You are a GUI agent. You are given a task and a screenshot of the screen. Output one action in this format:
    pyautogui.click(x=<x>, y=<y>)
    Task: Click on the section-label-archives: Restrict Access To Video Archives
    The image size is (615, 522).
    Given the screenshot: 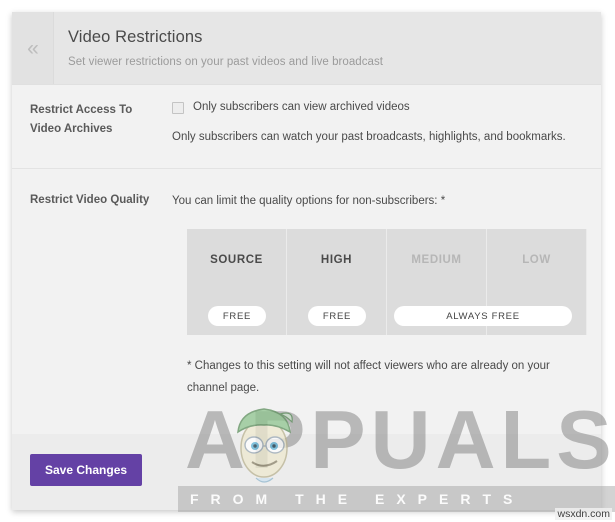 What is the action you would take?
    pyautogui.click(x=81, y=119)
    